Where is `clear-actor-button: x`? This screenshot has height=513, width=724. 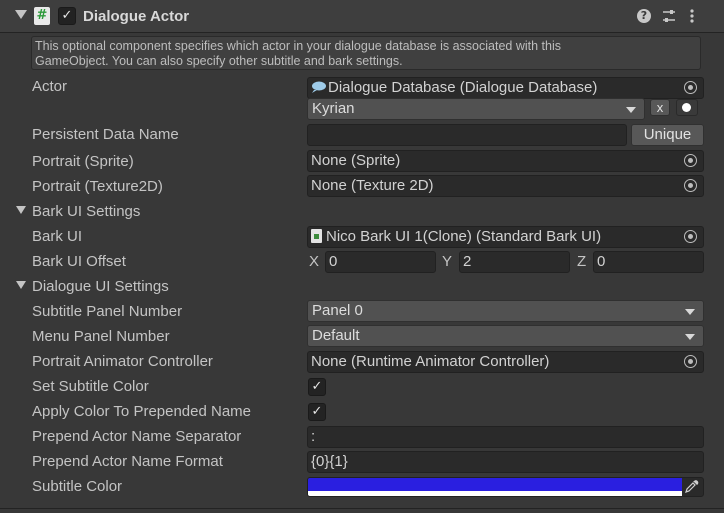
clear-actor-button: x is located at coordinates (660, 107).